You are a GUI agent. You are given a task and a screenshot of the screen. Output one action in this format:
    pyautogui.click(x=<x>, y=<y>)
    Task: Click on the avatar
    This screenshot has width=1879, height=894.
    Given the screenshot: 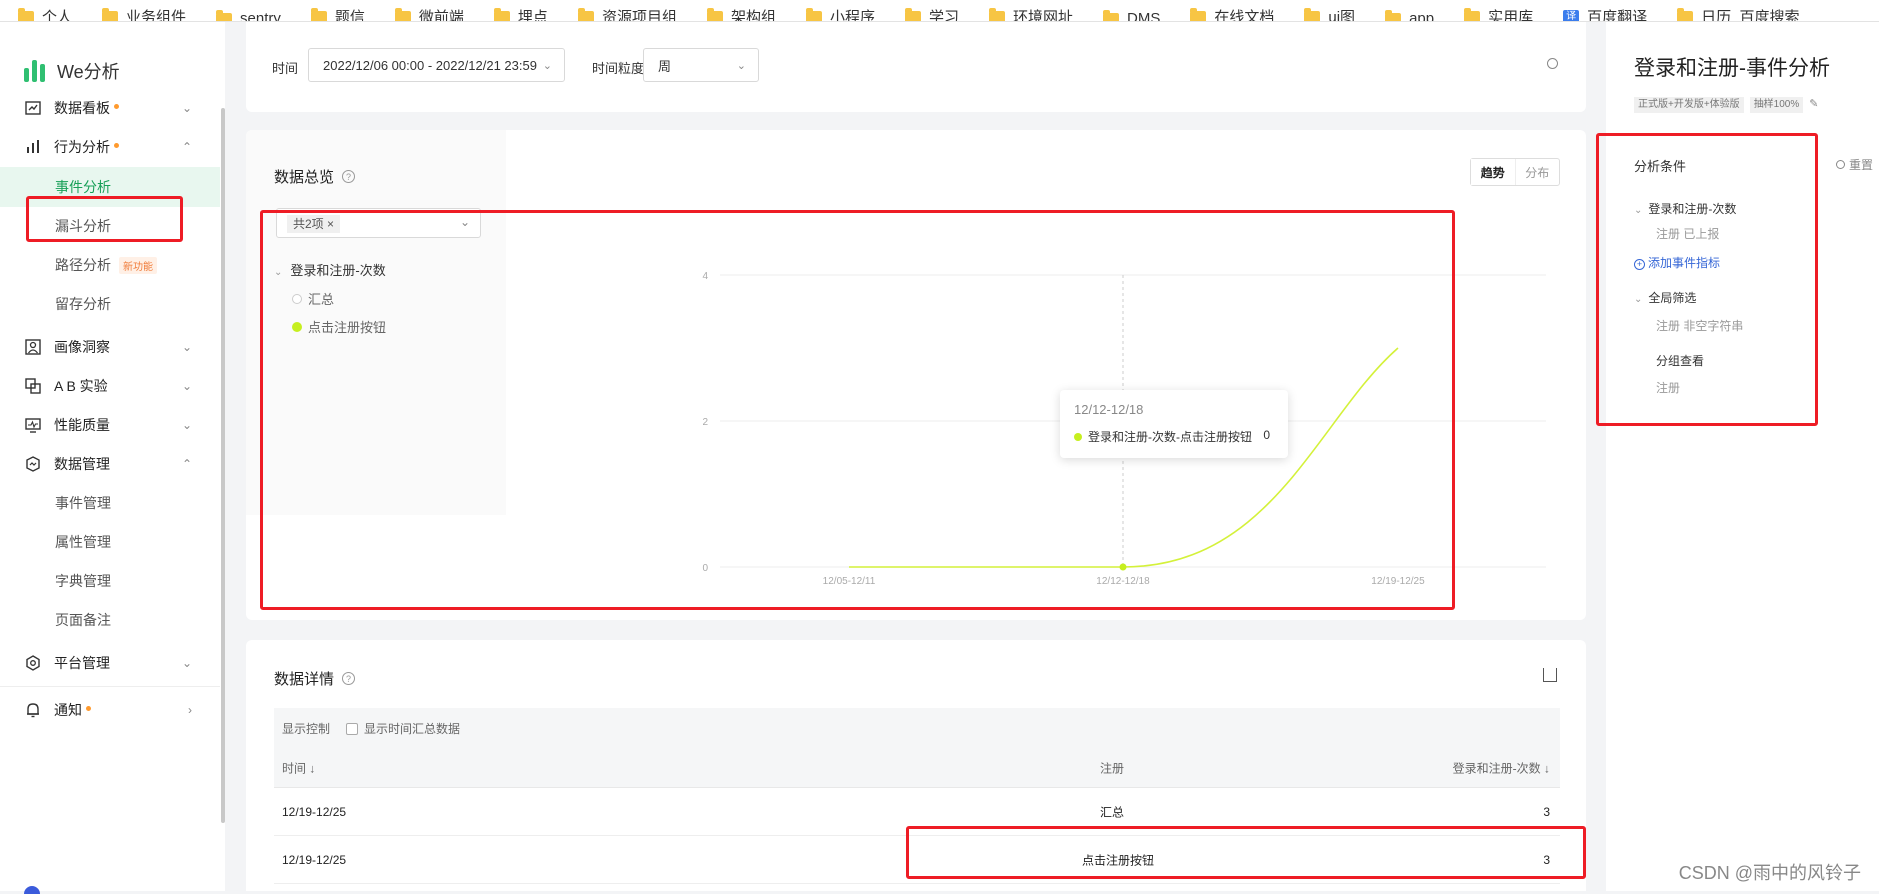 What is the action you would take?
    pyautogui.click(x=32, y=890)
    